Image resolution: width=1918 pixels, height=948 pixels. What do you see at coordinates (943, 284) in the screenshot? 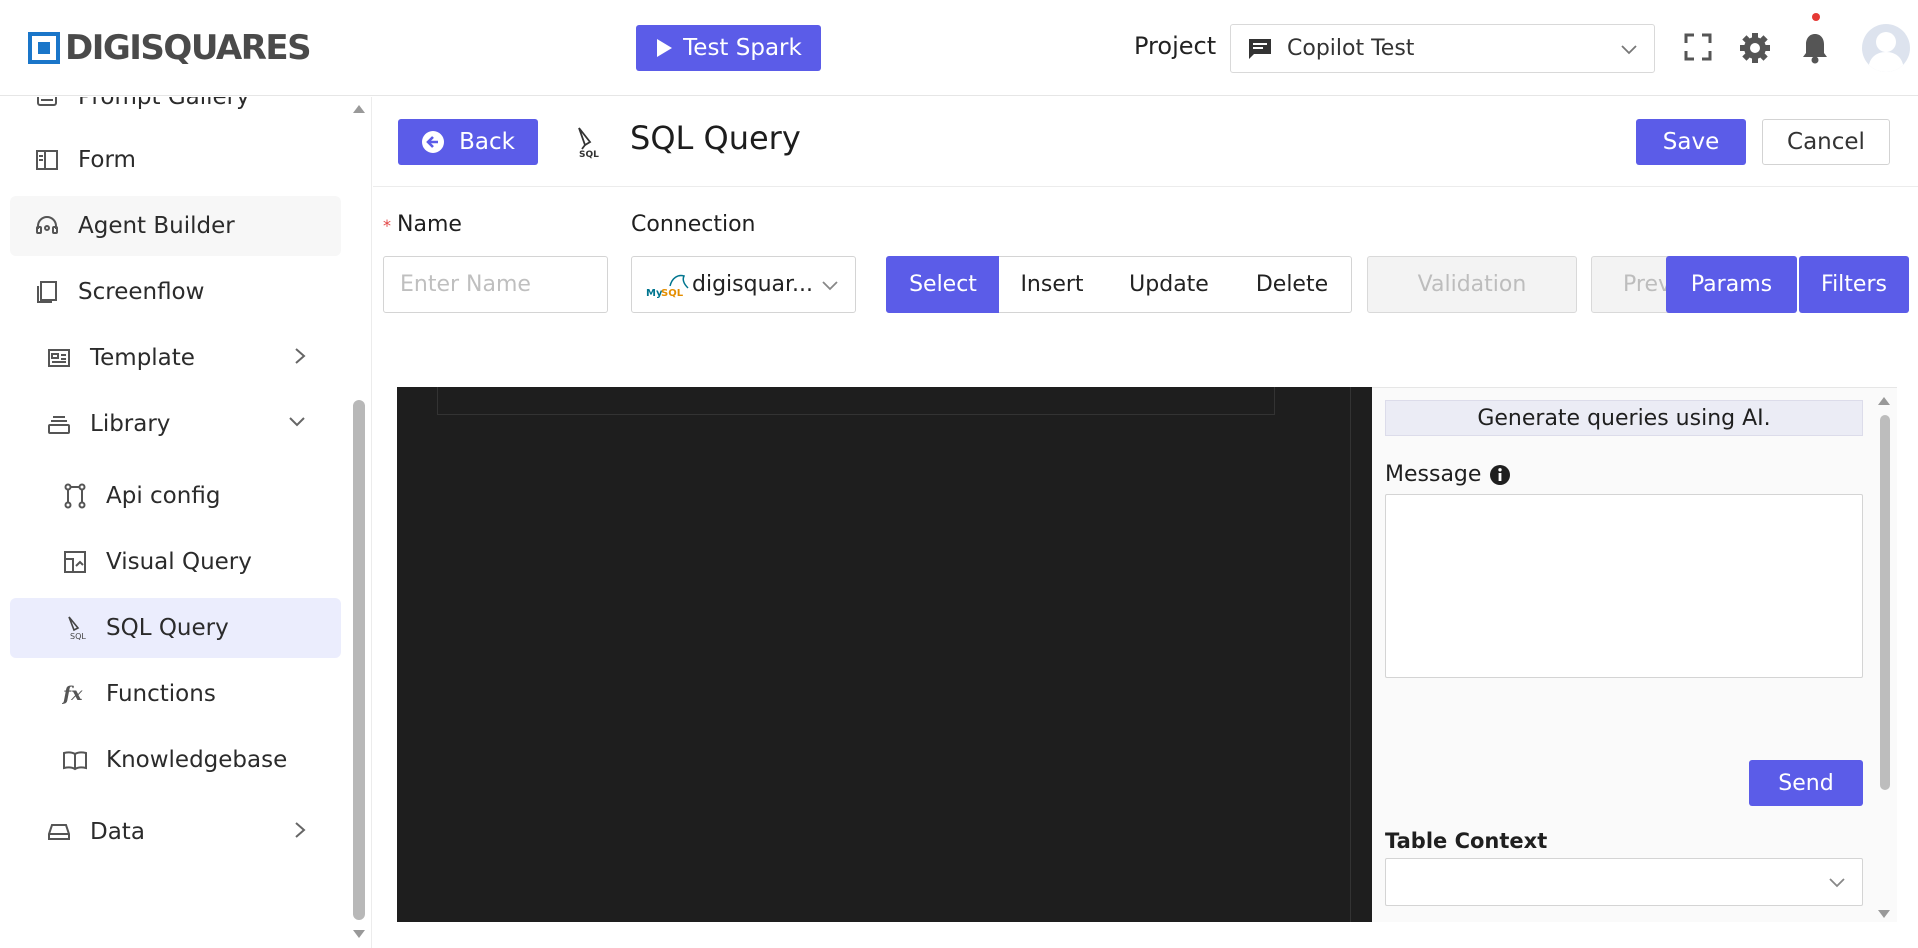
I see `query-type-select: Select` at bounding box center [943, 284].